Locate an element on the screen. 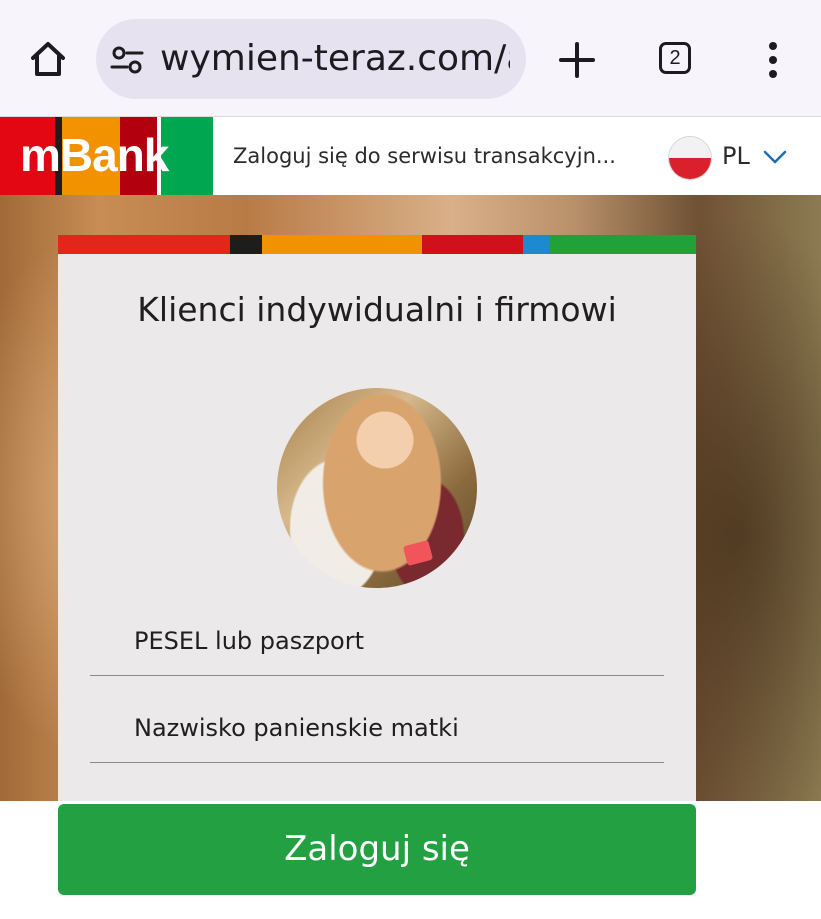 This screenshot has width=821, height=919. card-title: Klienci indywidualni i firmowi is located at coordinates (377, 309).